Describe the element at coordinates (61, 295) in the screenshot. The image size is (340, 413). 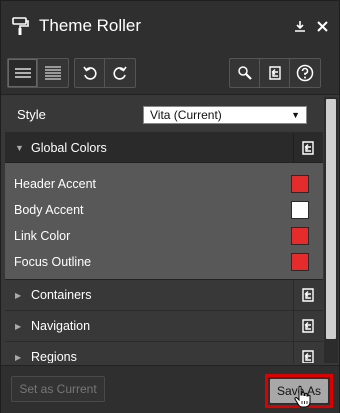
I see `section-title: Containers` at that location.